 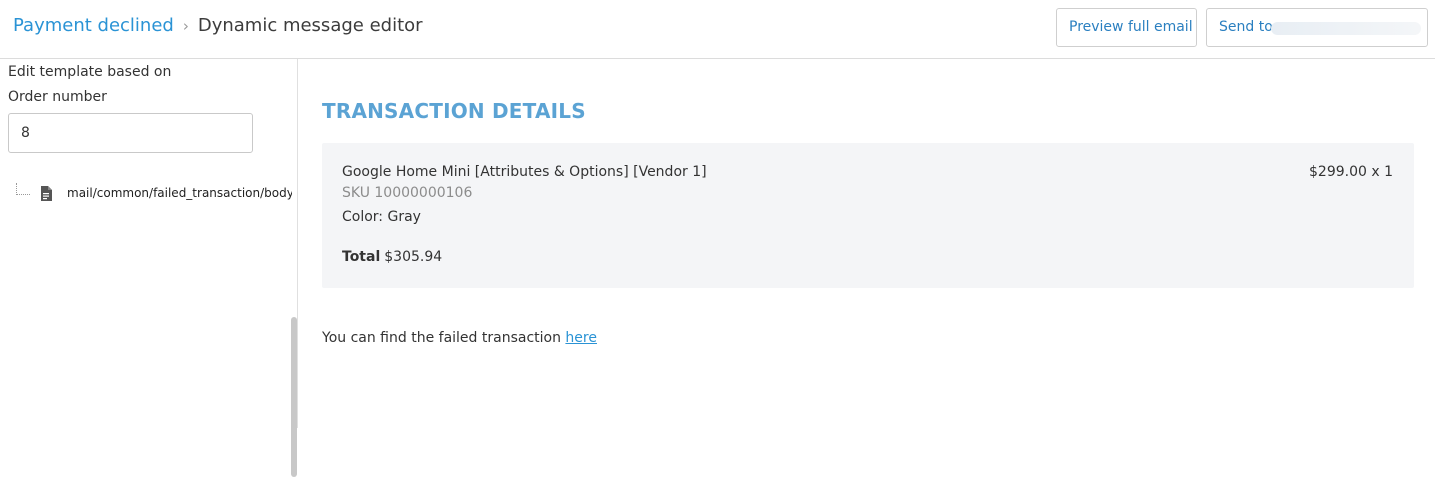 I want to click on order-number-label: Order number, so click(x=57, y=97).